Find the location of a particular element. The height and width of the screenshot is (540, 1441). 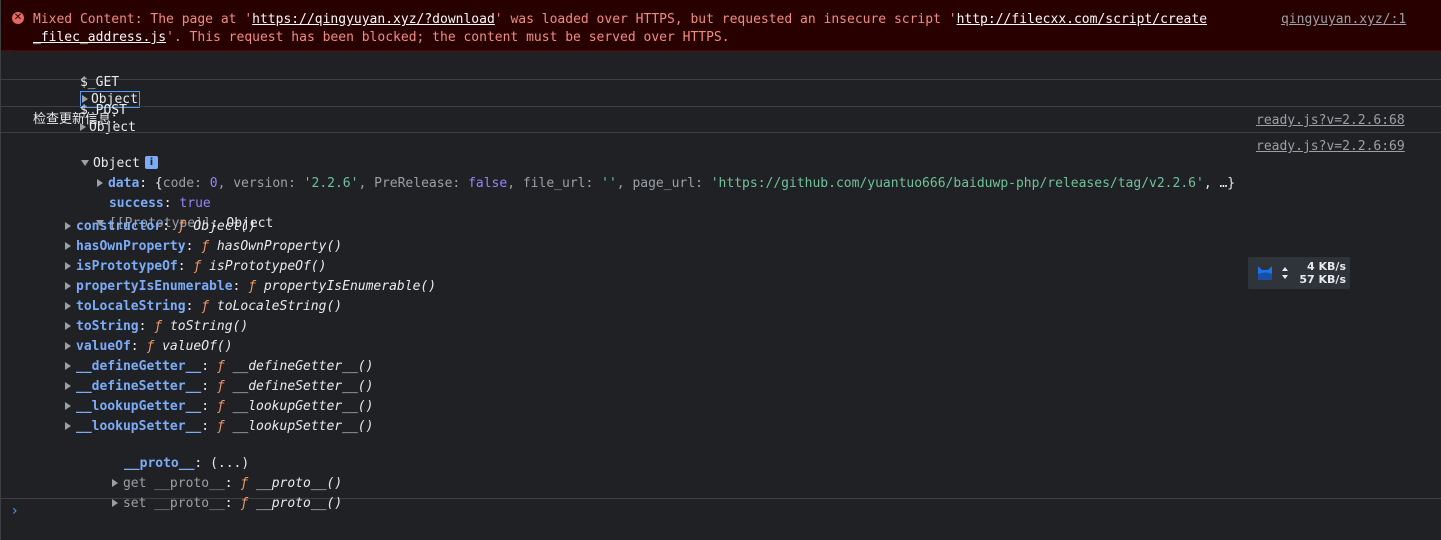

proto-setter: set __proto__: ƒ __proto__() is located at coordinates (203, 503).